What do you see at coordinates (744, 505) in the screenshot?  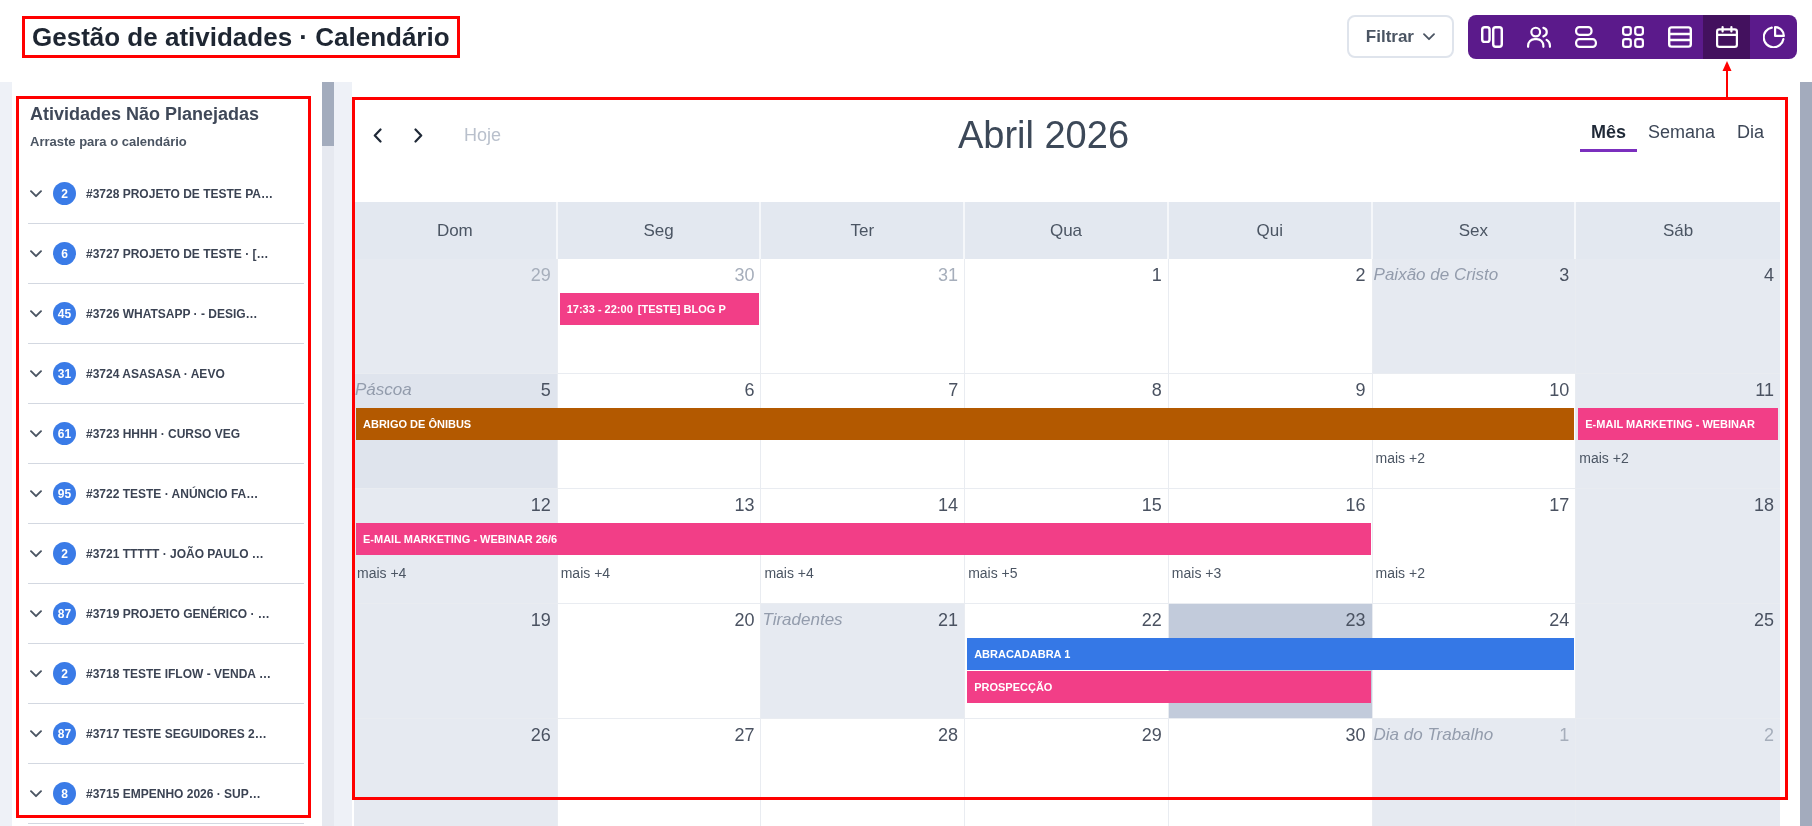 I see `day-number: 13` at bounding box center [744, 505].